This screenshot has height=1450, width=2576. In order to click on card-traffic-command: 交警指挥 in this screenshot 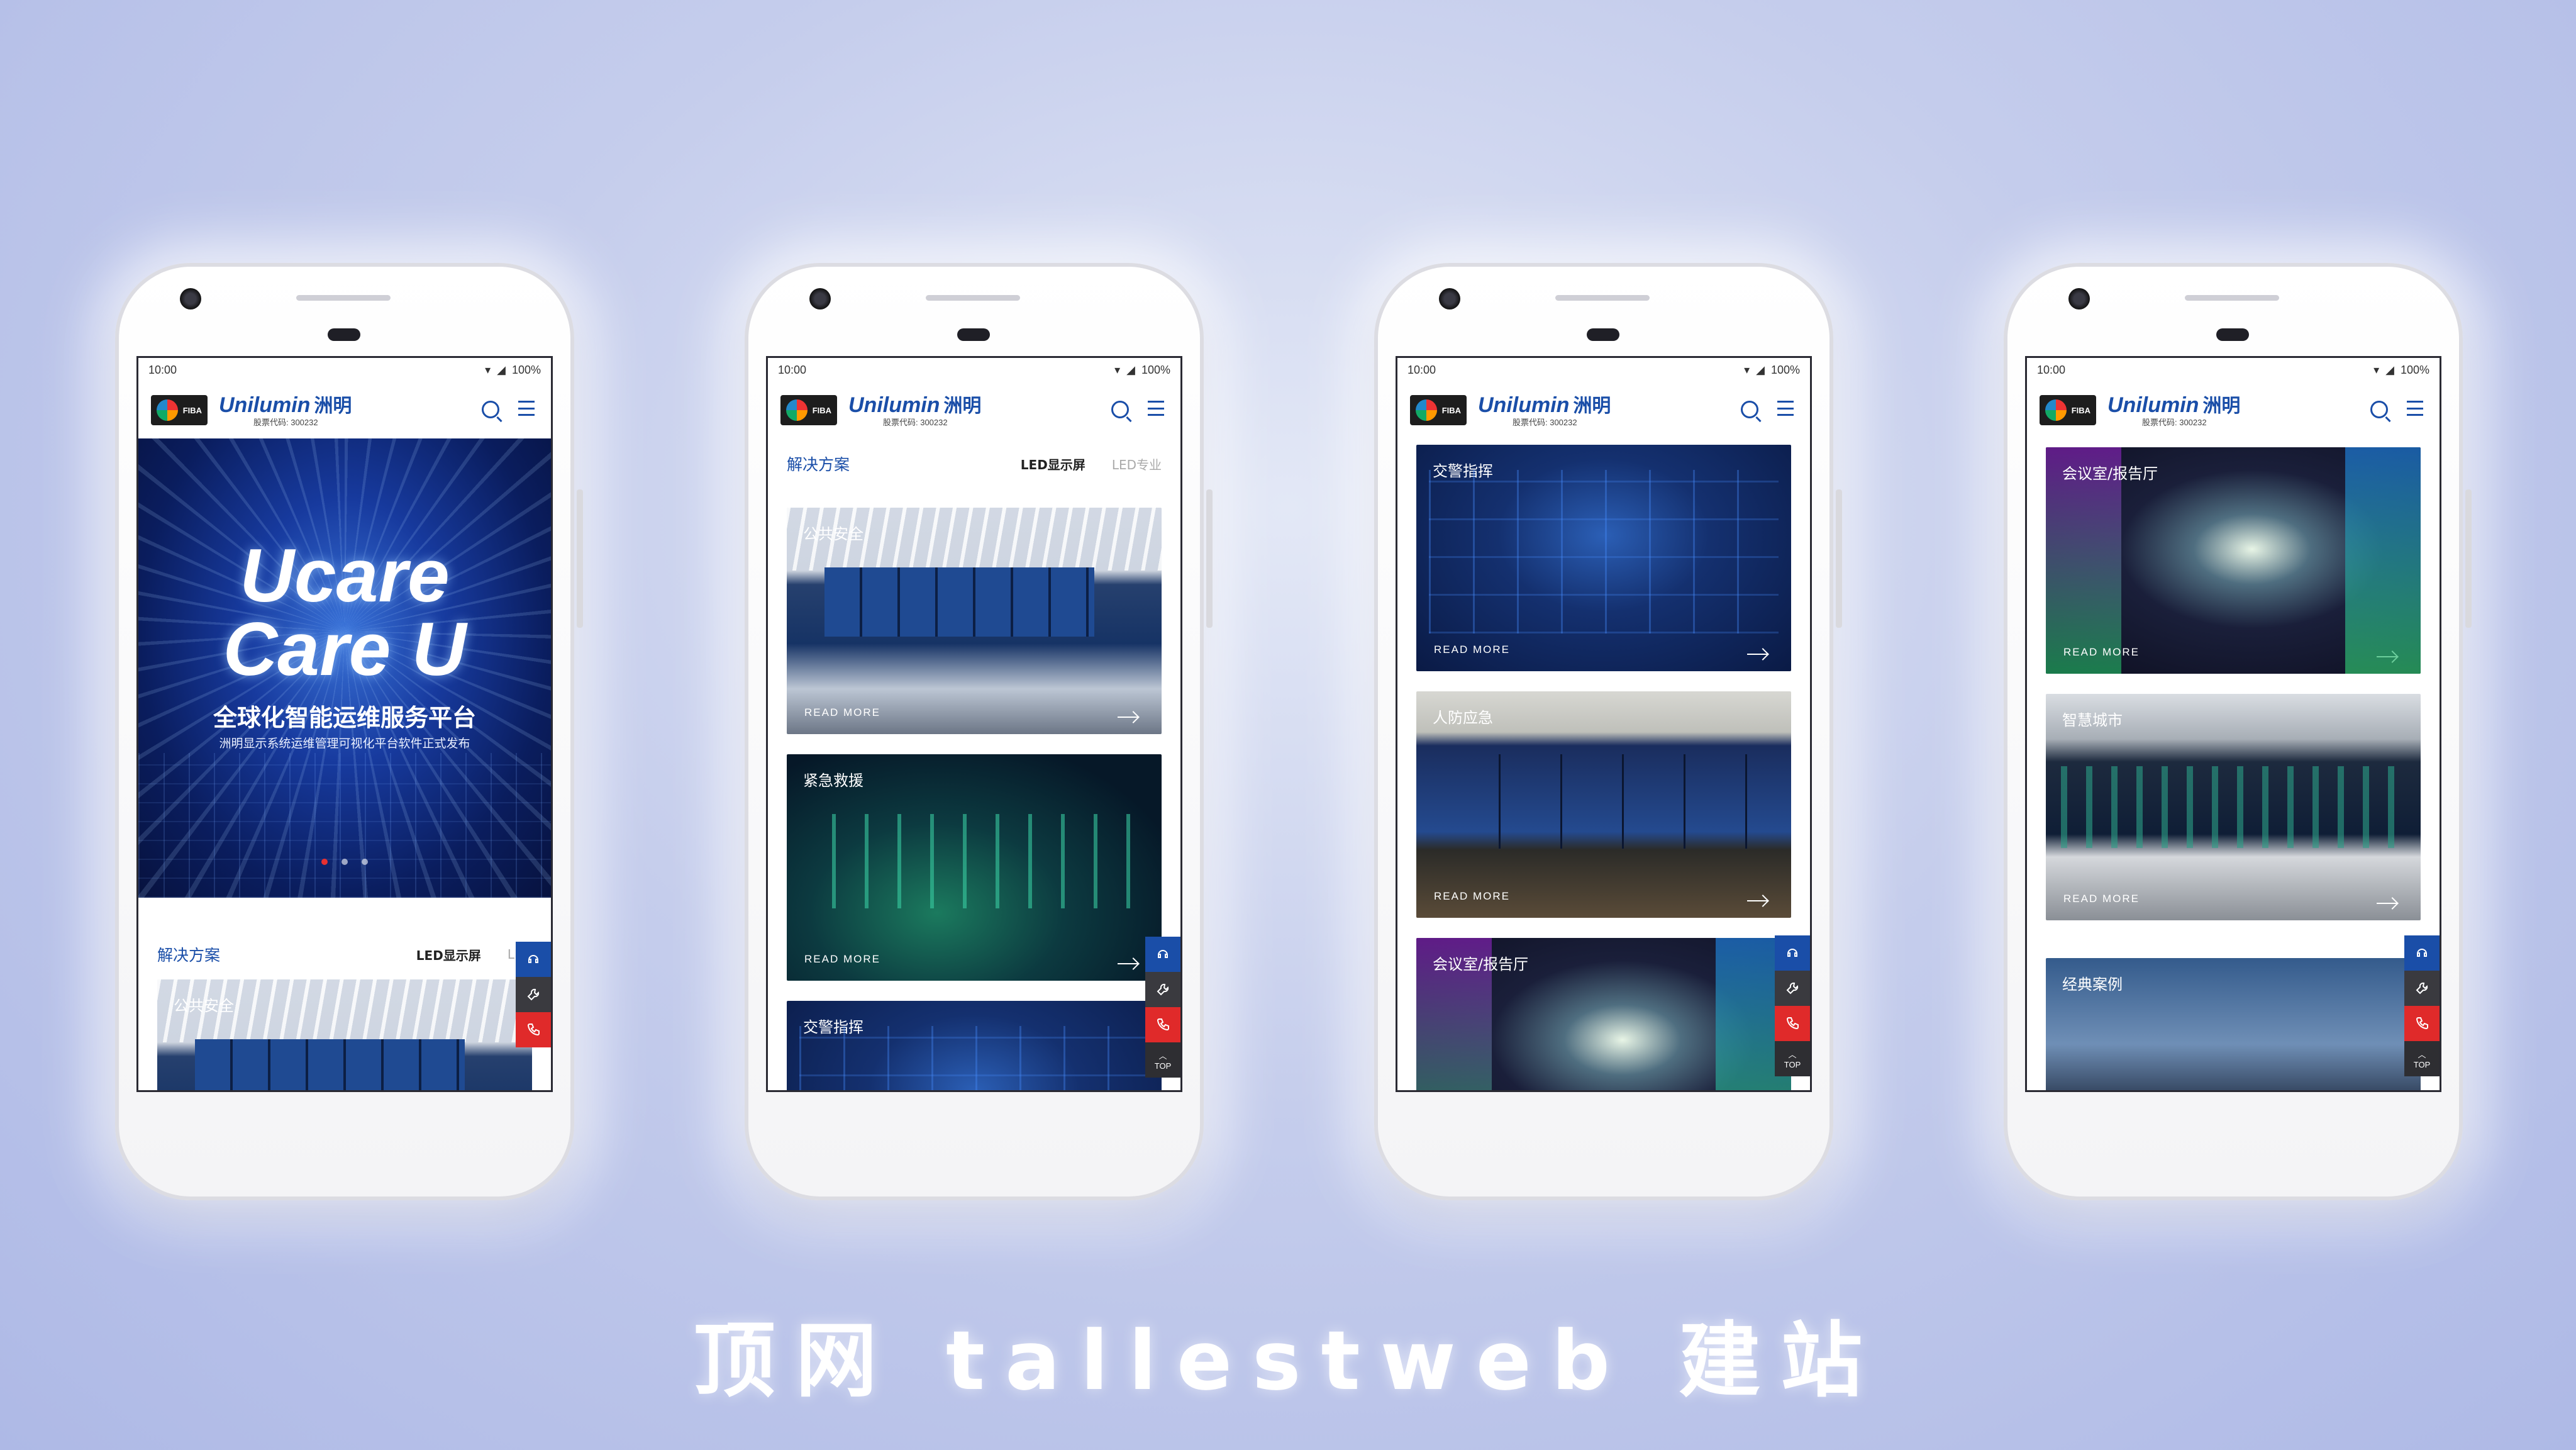, I will do `click(974, 1045)`.